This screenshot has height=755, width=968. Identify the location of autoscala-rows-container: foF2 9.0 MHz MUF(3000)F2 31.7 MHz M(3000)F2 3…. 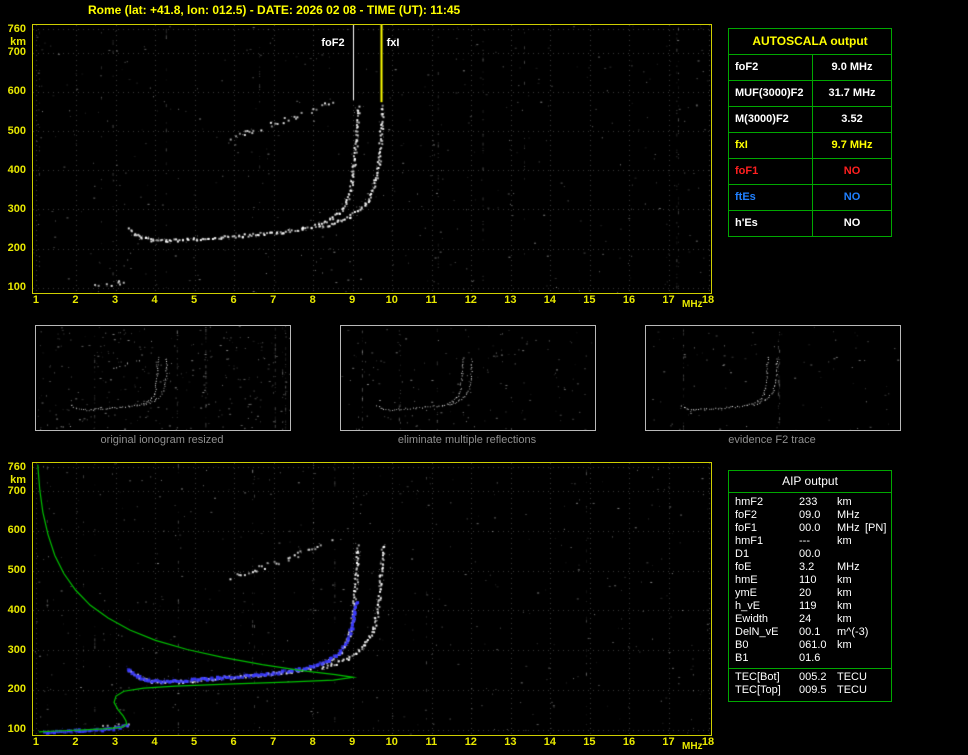
(810, 145).